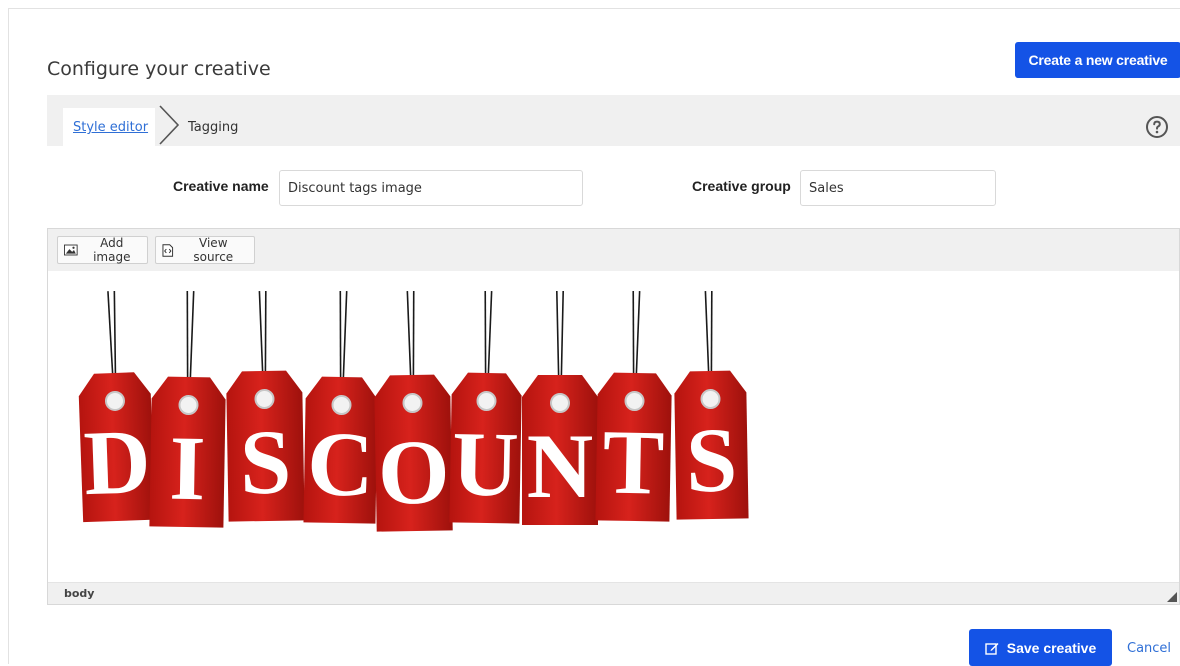 The height and width of the screenshot is (666, 1180). I want to click on editor-toolbar: Add image View source, so click(613, 250).